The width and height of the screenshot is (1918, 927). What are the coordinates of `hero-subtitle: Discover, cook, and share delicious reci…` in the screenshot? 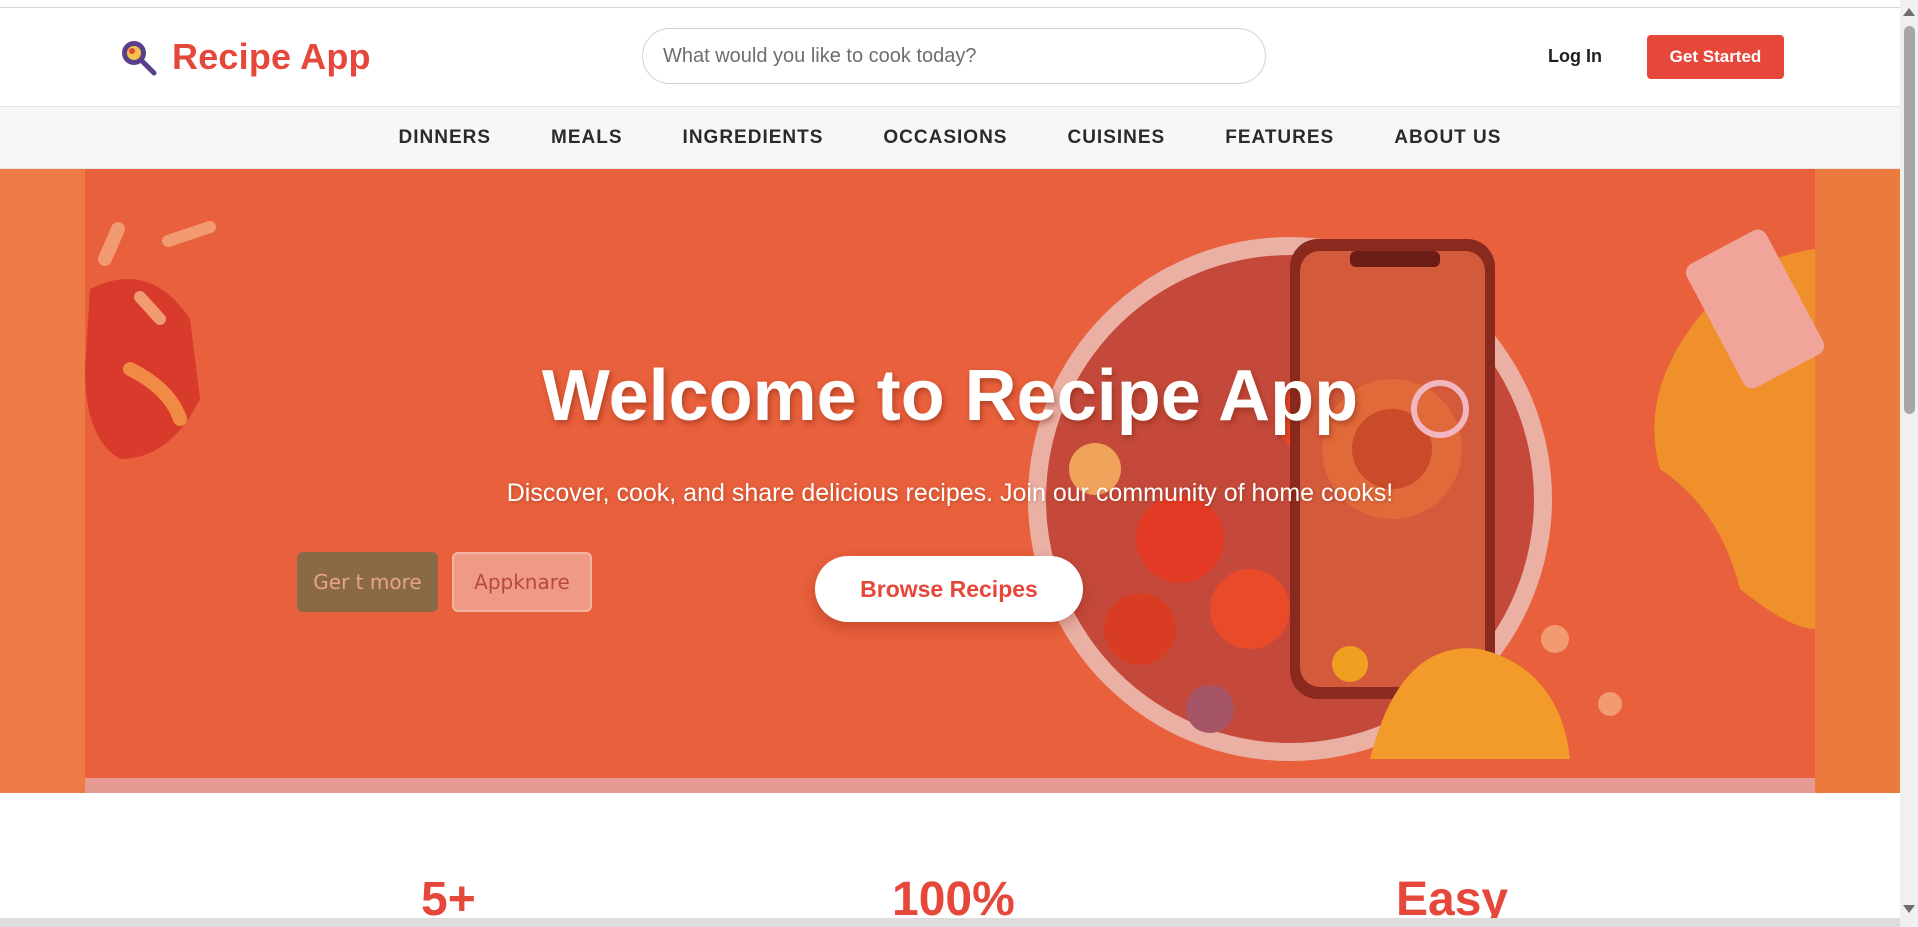 It's located at (950, 493).